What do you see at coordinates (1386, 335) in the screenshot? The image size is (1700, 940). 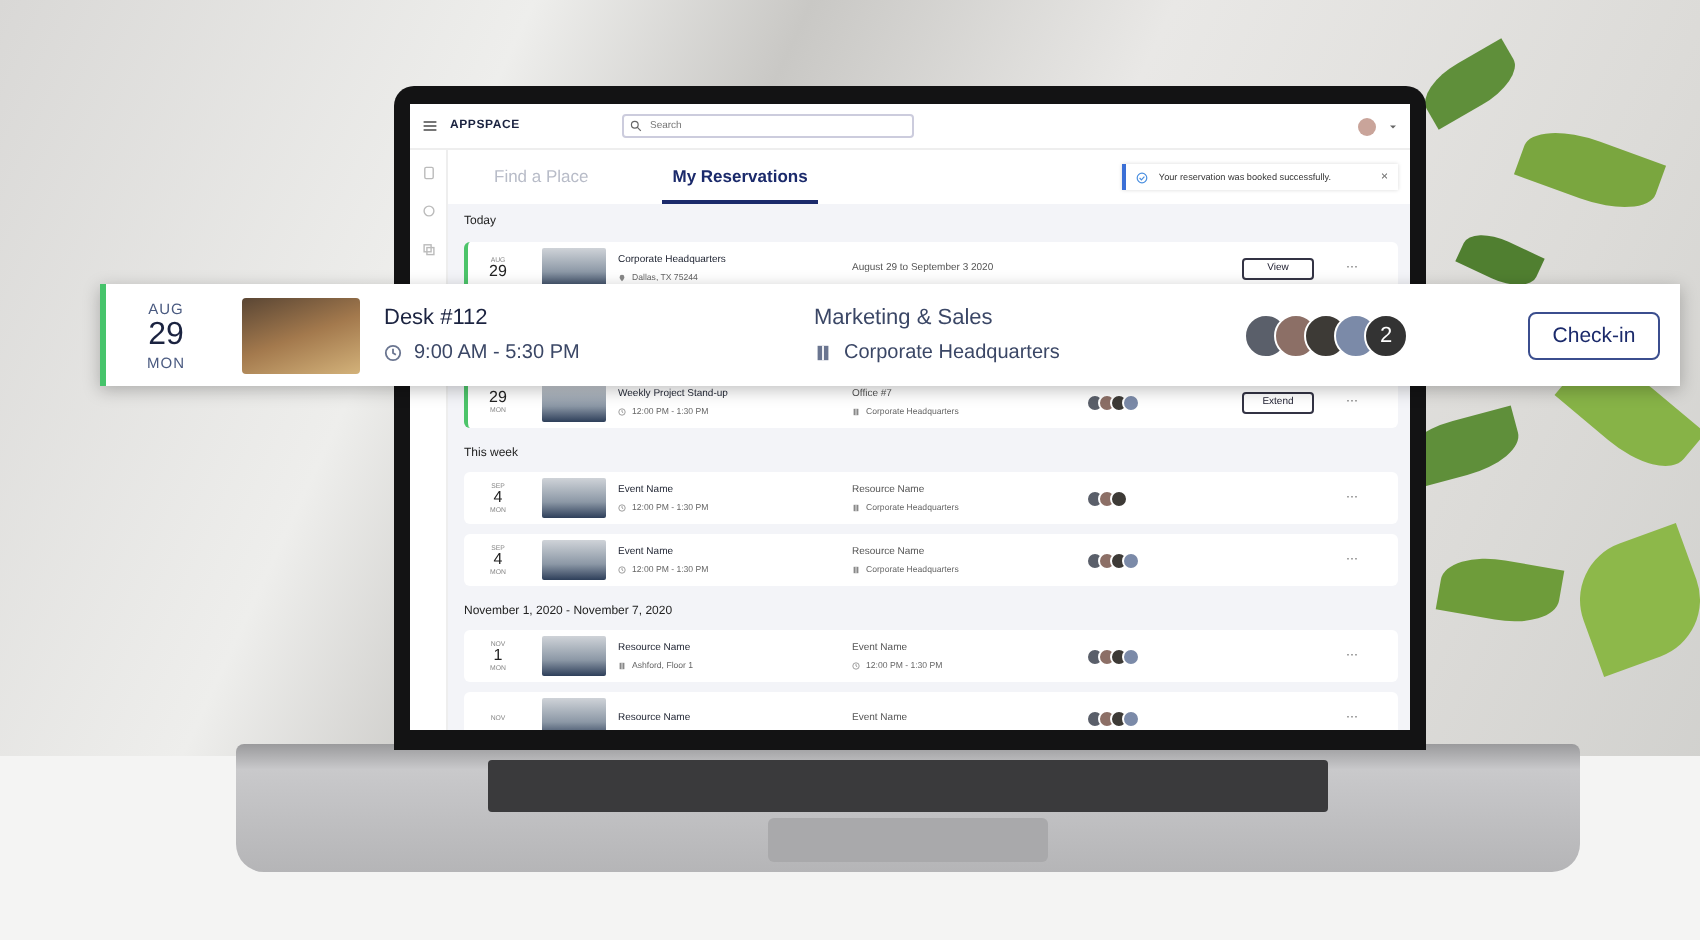 I see `more-count-avatar: 2` at bounding box center [1386, 335].